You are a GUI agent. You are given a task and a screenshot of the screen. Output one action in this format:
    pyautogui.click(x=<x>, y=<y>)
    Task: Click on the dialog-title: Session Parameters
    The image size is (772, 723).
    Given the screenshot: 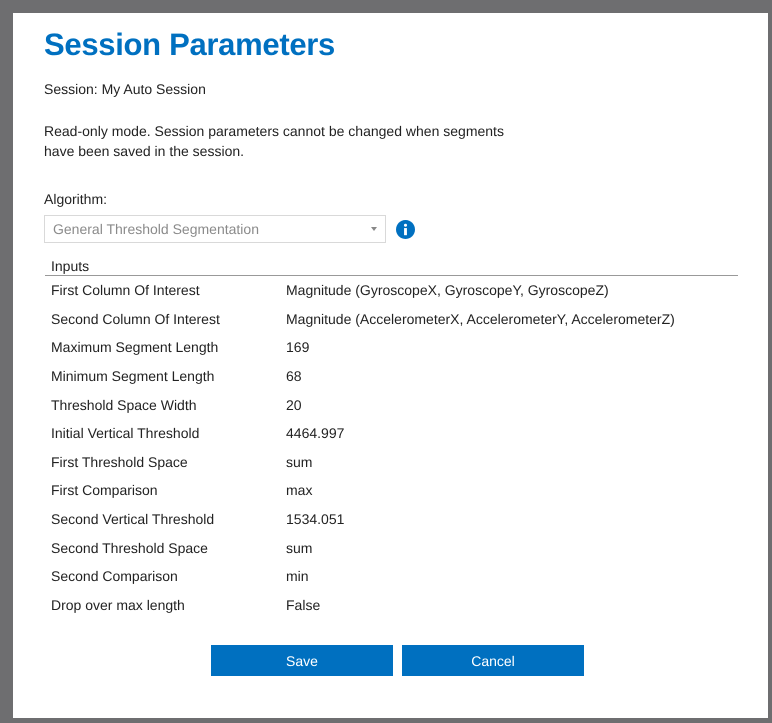 What is the action you would take?
    pyautogui.click(x=190, y=45)
    